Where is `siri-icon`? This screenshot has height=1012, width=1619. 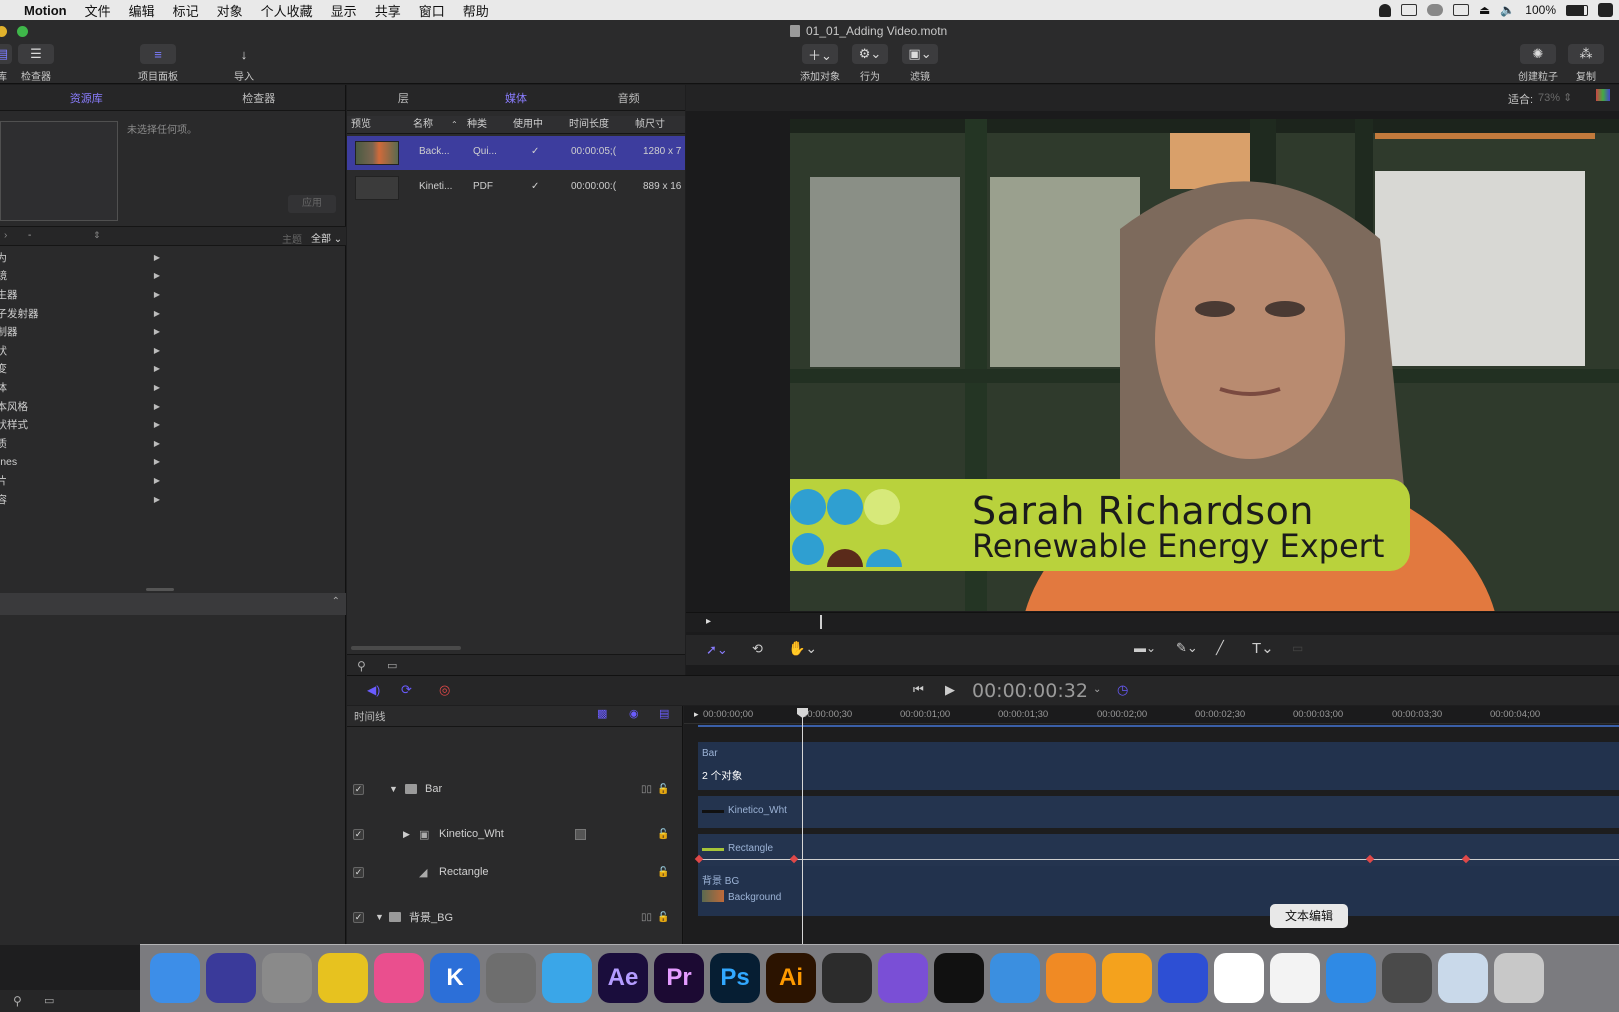
siri-icon is located at coordinates (231, 978).